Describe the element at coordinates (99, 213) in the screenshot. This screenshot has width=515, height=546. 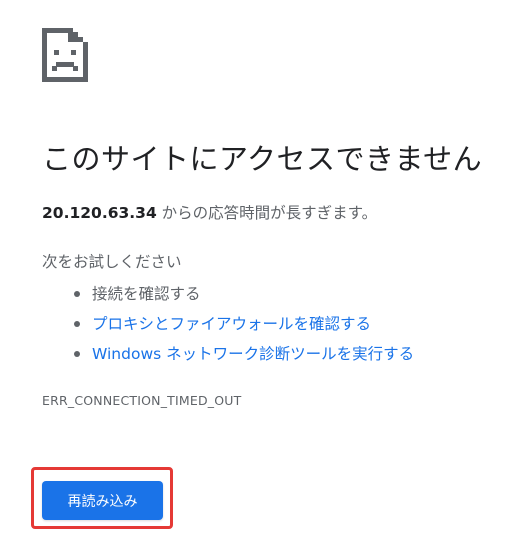
I see `host-address: 20.120.63.34` at that location.